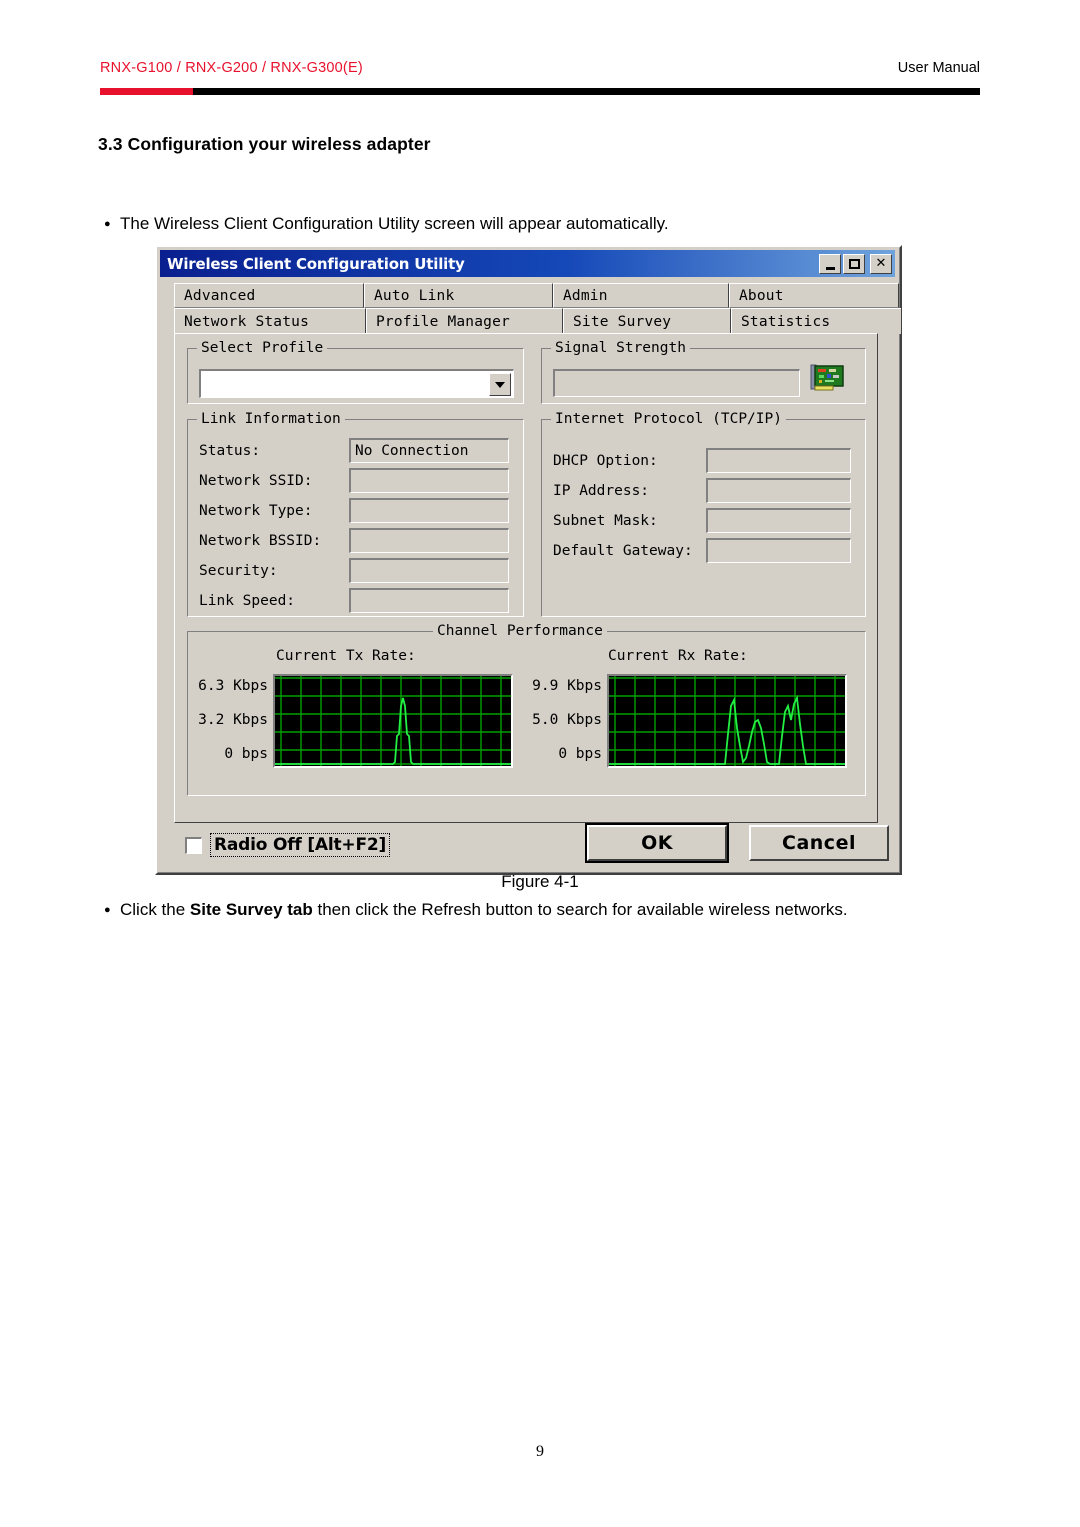 The width and height of the screenshot is (1080, 1527). Describe the element at coordinates (262, 348) in the screenshot. I see `select-profile-group-title: Select Profile` at that location.